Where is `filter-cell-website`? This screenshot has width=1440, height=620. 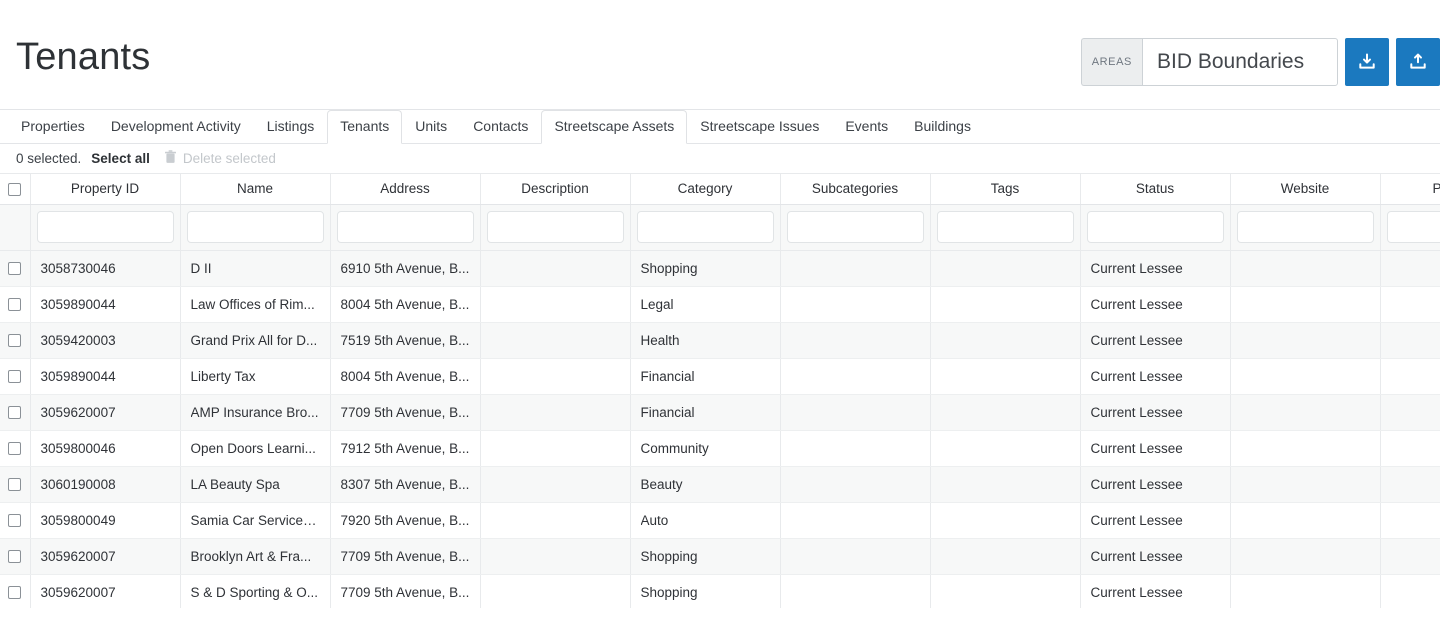 filter-cell-website is located at coordinates (1305, 227).